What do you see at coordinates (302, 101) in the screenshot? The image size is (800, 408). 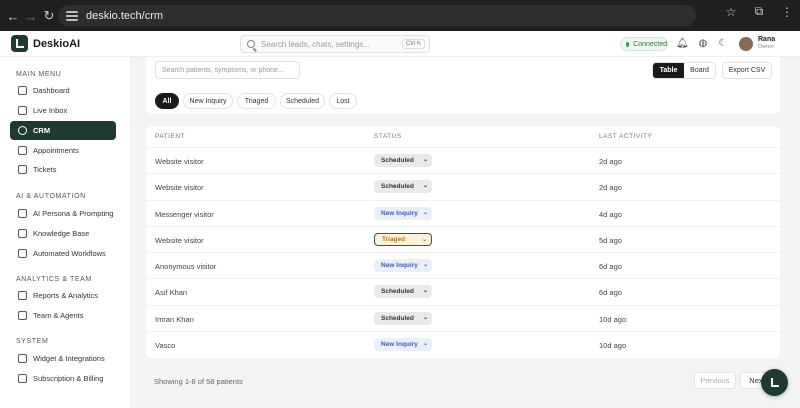 I see `filter-tab-scheduled: Scheduled` at bounding box center [302, 101].